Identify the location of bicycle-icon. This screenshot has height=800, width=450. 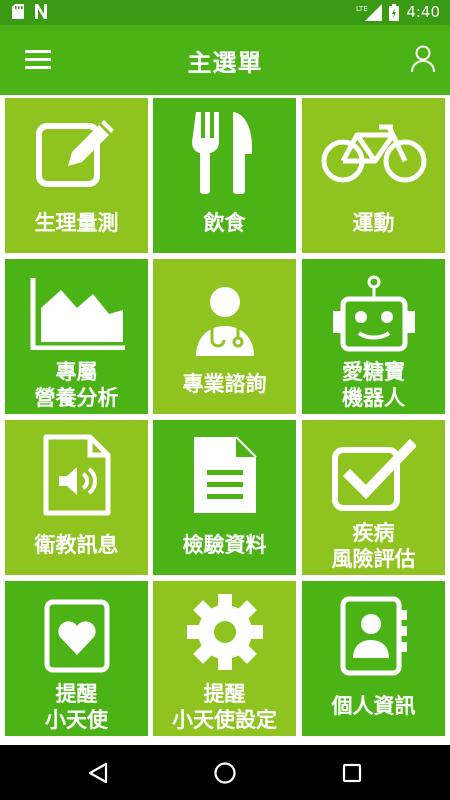
(373, 153).